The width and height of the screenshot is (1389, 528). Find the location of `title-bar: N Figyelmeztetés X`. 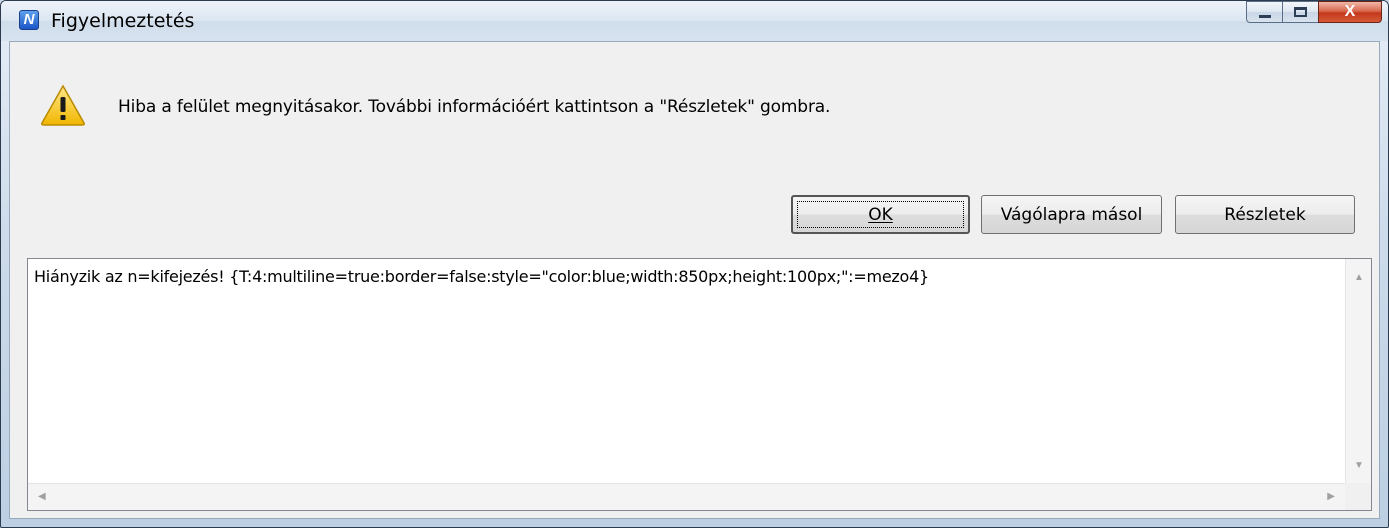

title-bar: N Figyelmeztetés X is located at coordinates (694, 21).